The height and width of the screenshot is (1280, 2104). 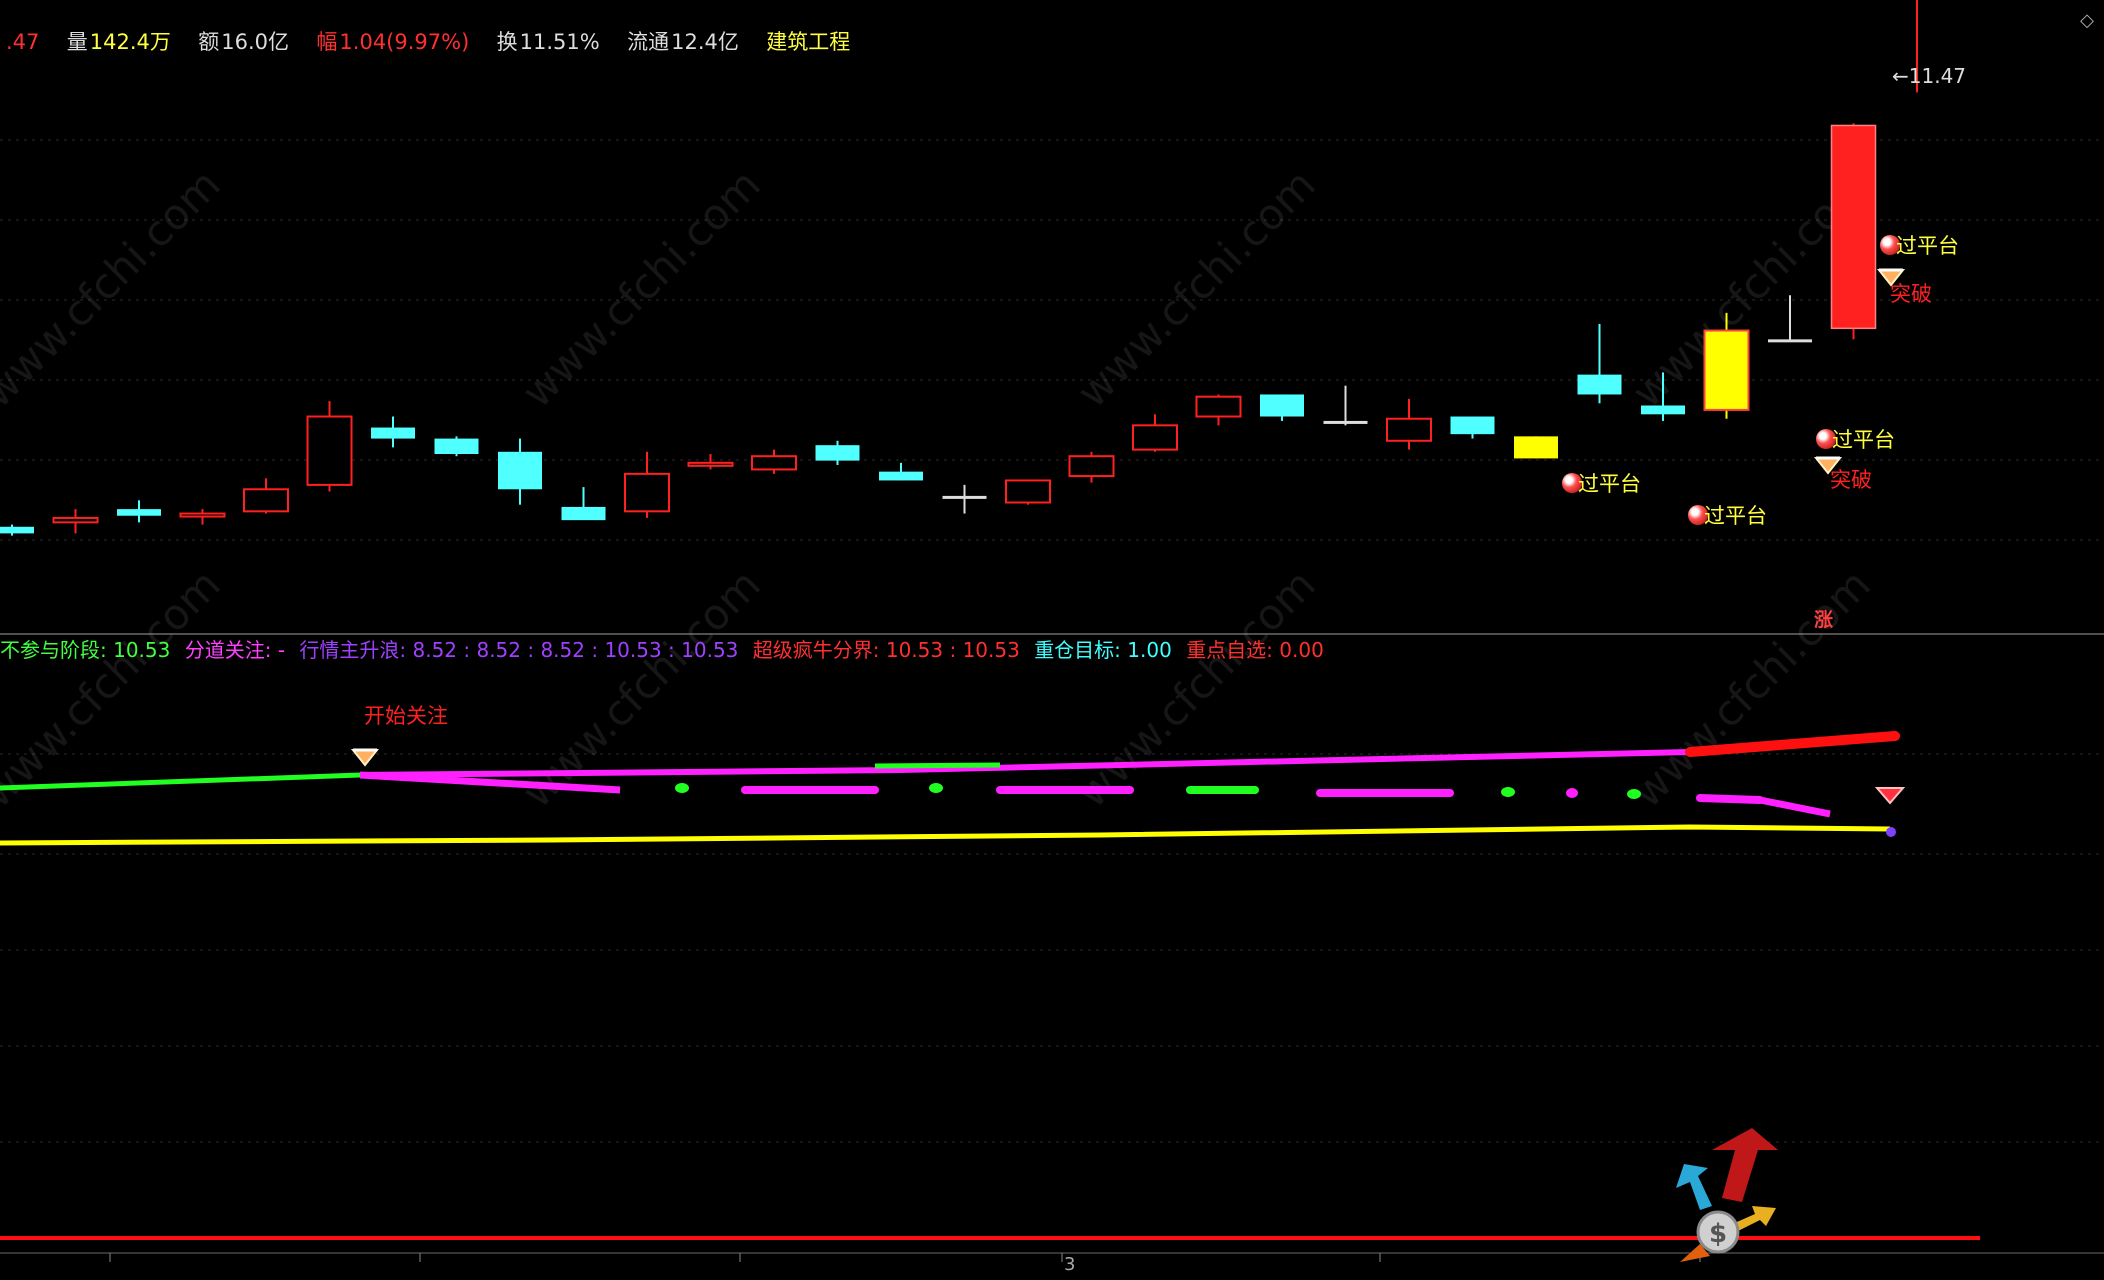 What do you see at coordinates (180, 781) in the screenshot?
I see `green-line` at bounding box center [180, 781].